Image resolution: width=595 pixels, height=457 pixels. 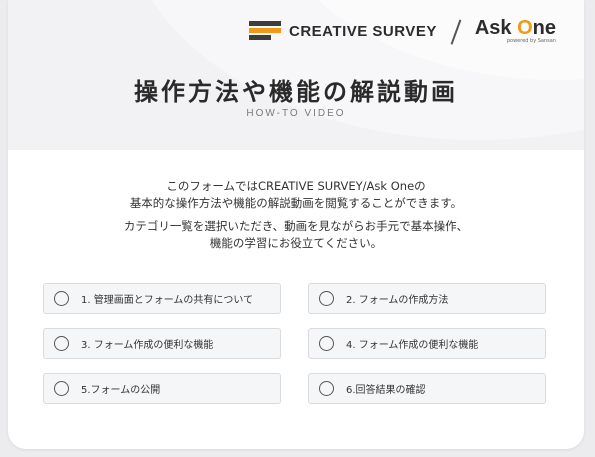 What do you see at coordinates (162, 388) in the screenshot?
I see `option-5: 5.フォームの公開` at bounding box center [162, 388].